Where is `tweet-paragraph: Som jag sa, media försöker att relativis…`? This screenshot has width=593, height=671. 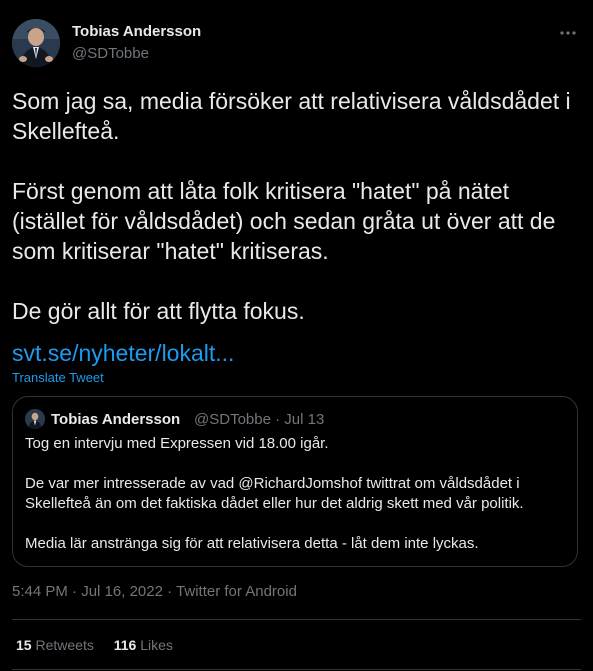
tweet-paragraph: Som jag sa, media försöker att relativis… is located at coordinates (291, 116).